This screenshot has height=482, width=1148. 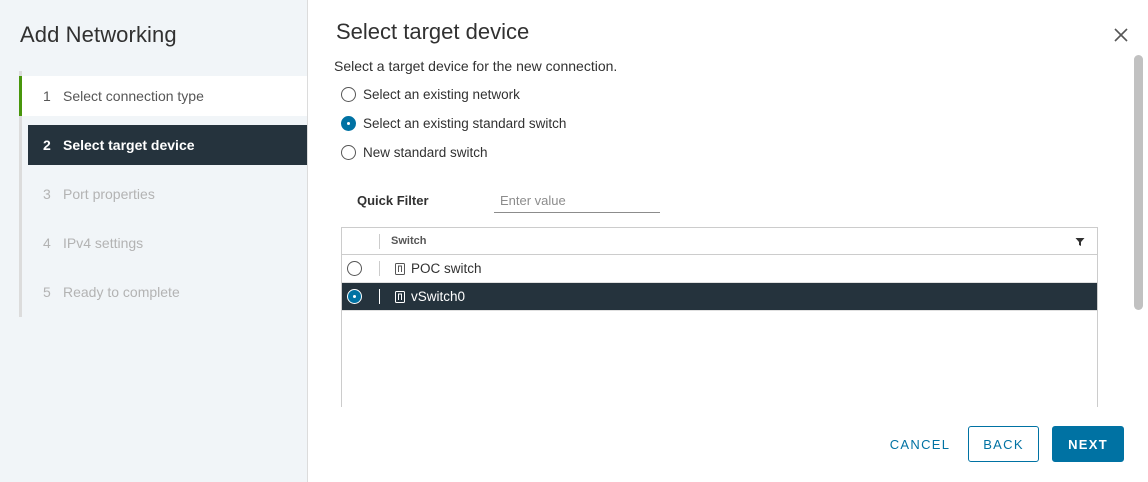 I want to click on table-row: vSwitch0, so click(x=719, y=297).